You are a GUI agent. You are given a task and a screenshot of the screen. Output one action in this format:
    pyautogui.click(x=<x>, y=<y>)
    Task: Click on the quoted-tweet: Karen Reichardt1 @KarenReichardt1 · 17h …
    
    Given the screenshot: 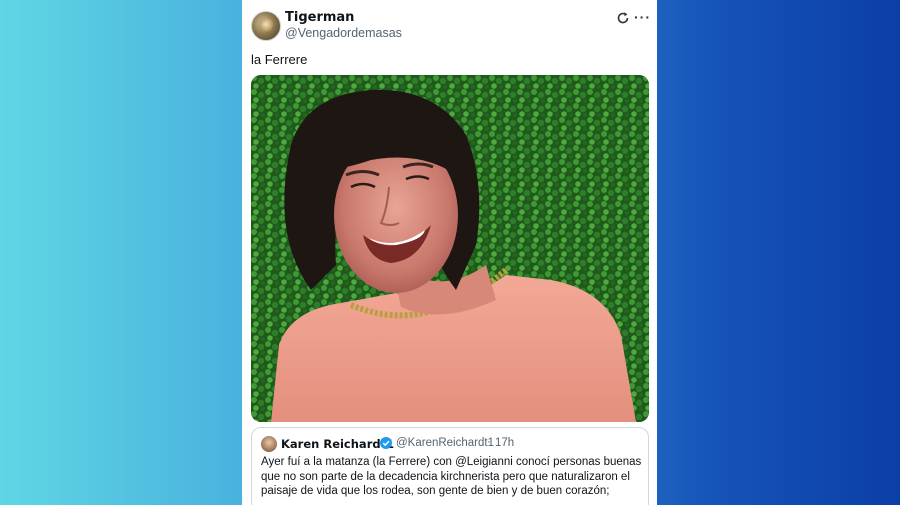 What is the action you would take?
    pyautogui.click(x=450, y=466)
    